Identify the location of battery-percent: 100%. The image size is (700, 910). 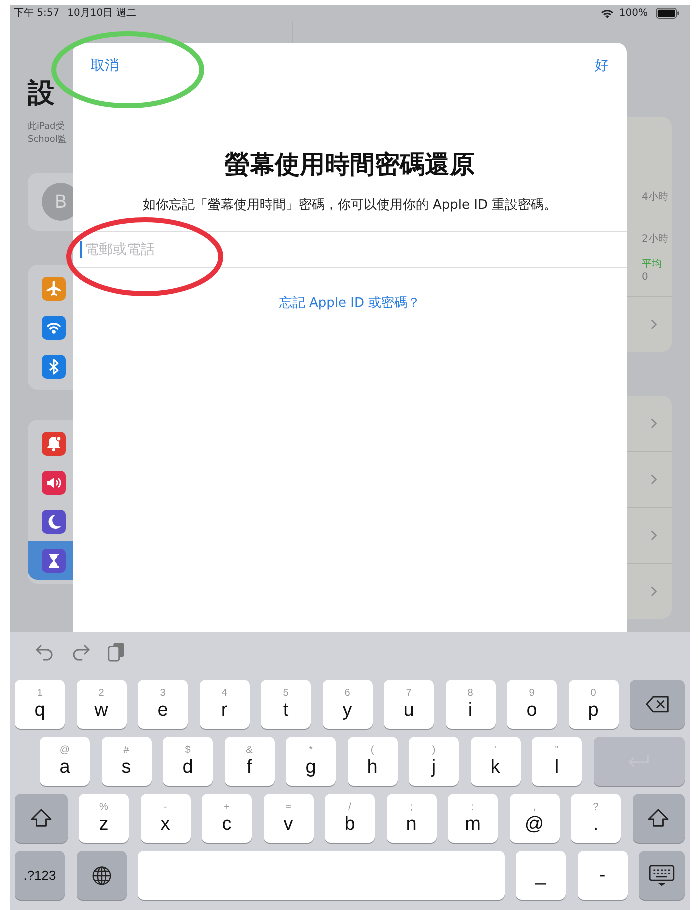
(633, 13).